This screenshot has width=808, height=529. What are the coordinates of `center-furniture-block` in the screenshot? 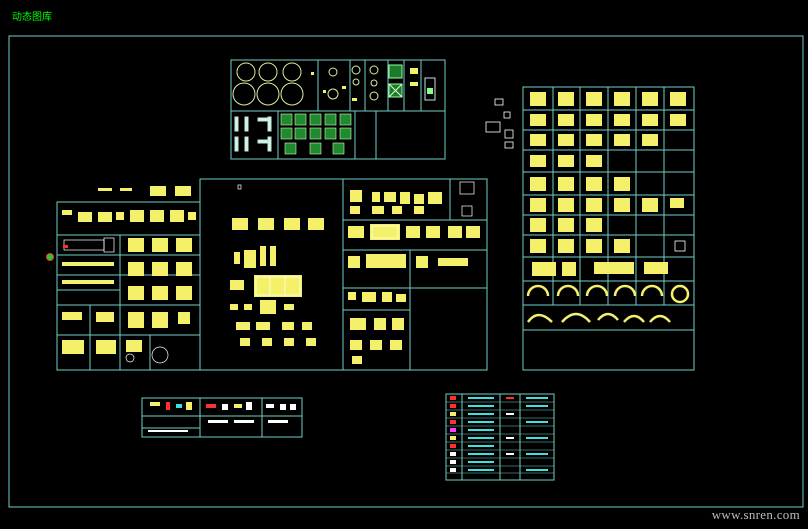 It's located at (277, 265).